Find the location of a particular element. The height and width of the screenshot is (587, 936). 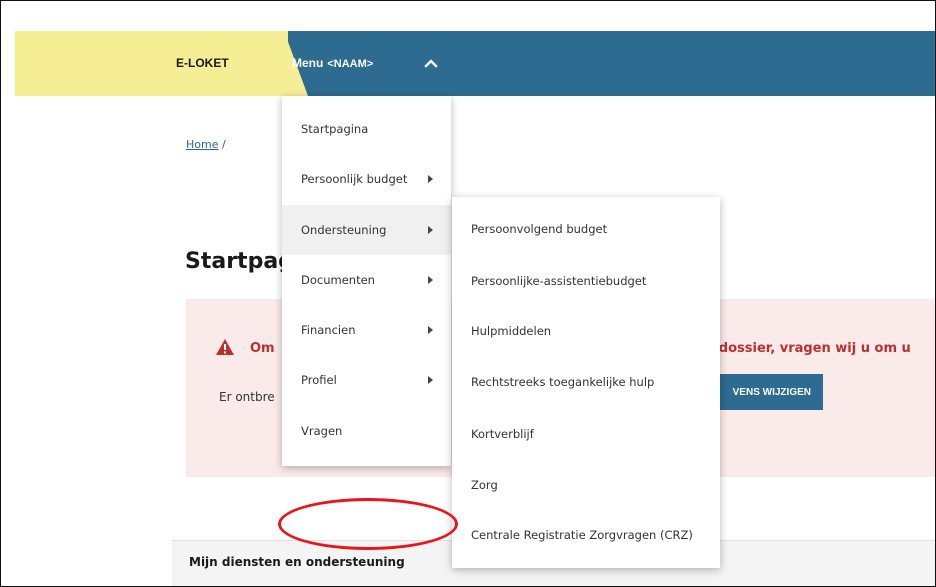

menu-item-label: Documenten is located at coordinates (338, 280).